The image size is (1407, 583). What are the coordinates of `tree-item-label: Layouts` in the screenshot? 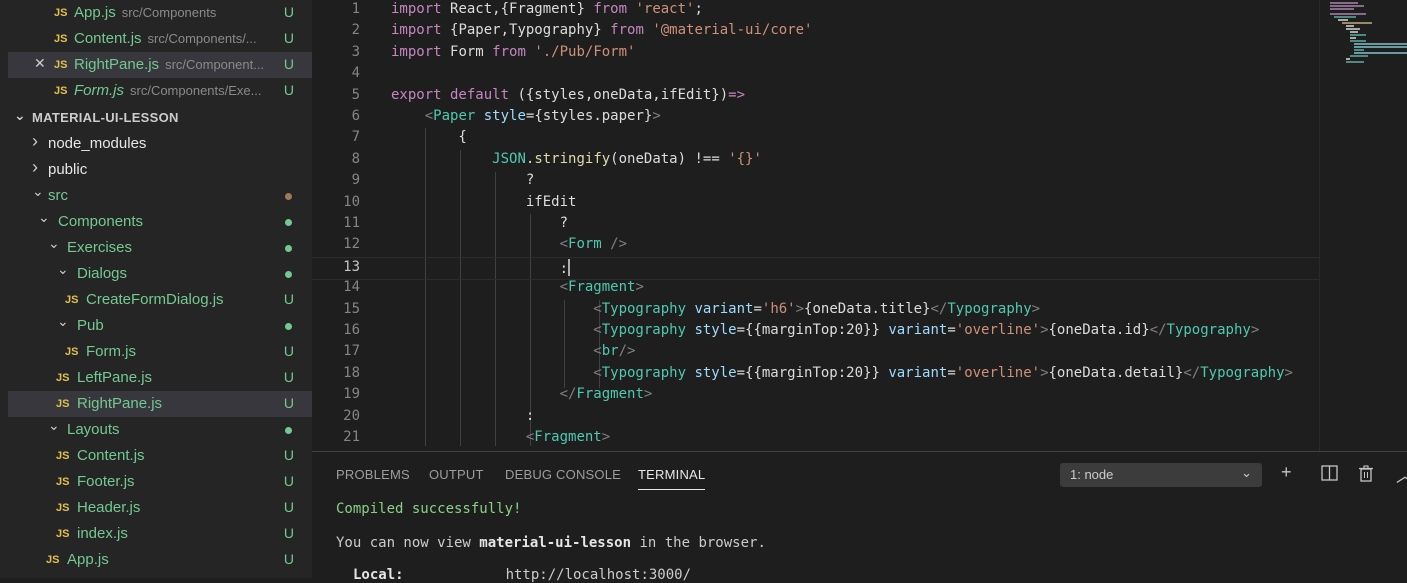 It's located at (93, 429).